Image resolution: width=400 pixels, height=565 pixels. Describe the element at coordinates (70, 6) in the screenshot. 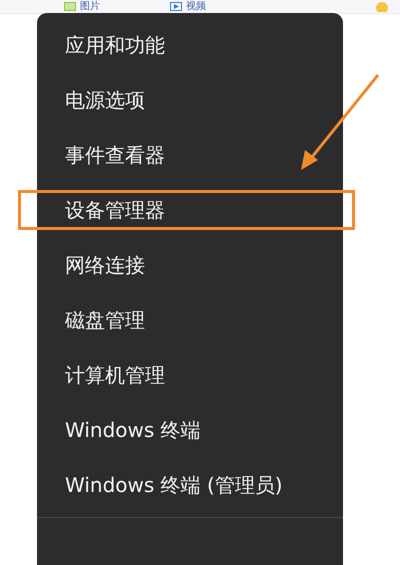

I see `picture-icon` at that location.